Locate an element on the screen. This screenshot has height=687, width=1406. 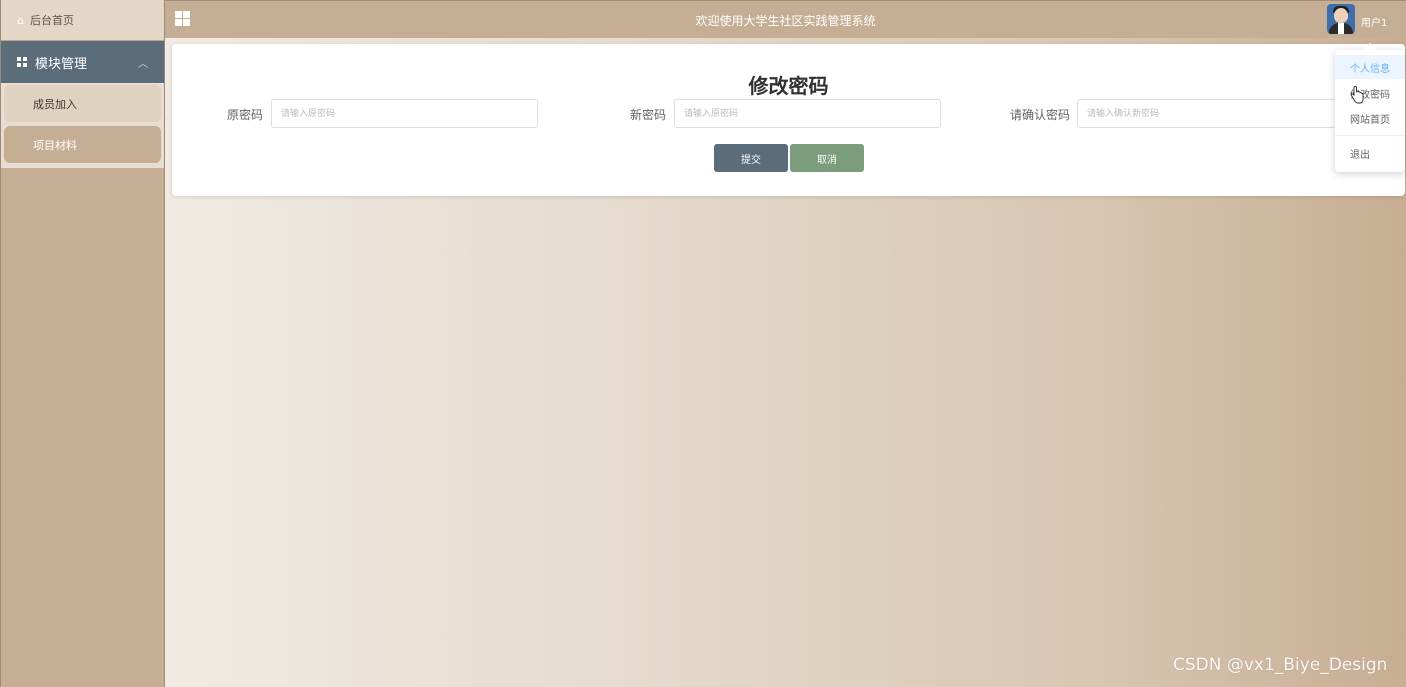
new-password-label: 新密码 is located at coordinates (648, 115).